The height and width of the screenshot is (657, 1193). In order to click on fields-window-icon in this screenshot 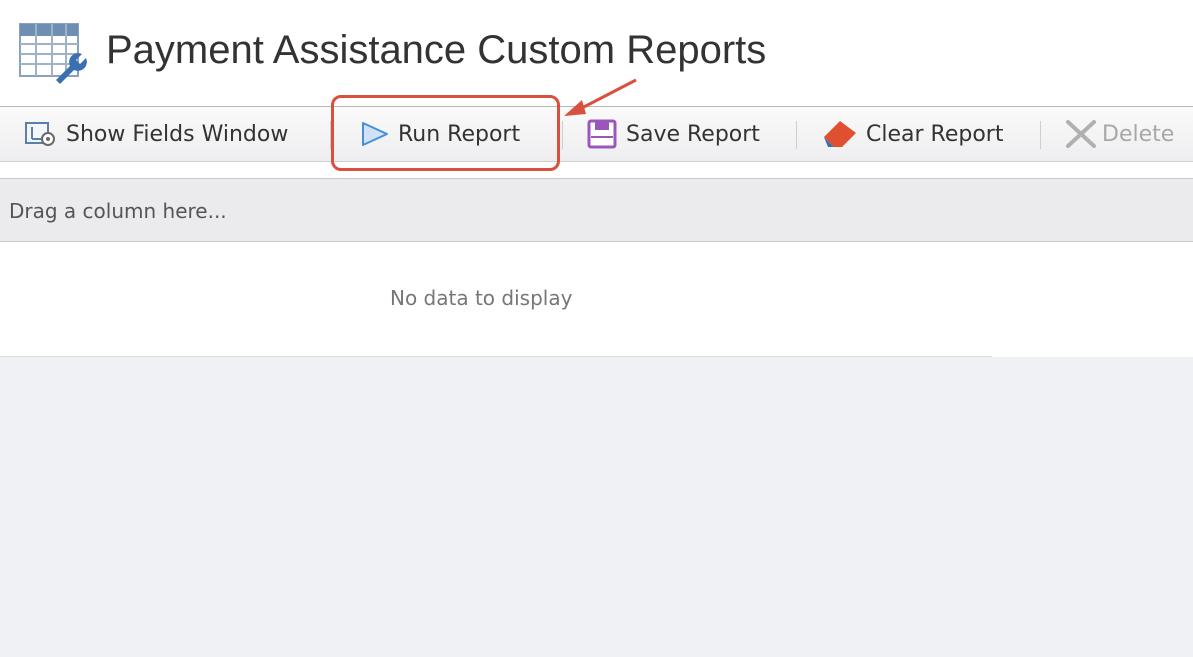, I will do `click(40, 134)`.